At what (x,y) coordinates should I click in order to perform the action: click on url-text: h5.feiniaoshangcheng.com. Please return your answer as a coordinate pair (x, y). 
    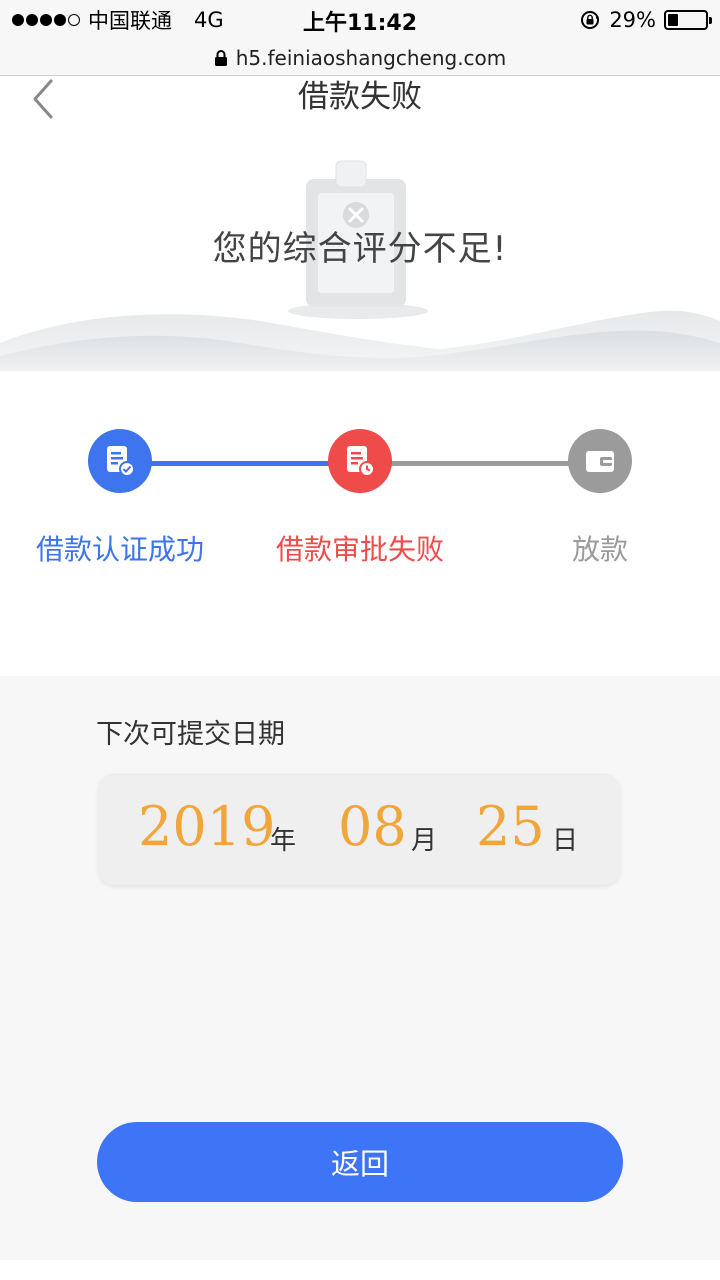
    Looking at the image, I should click on (371, 57).